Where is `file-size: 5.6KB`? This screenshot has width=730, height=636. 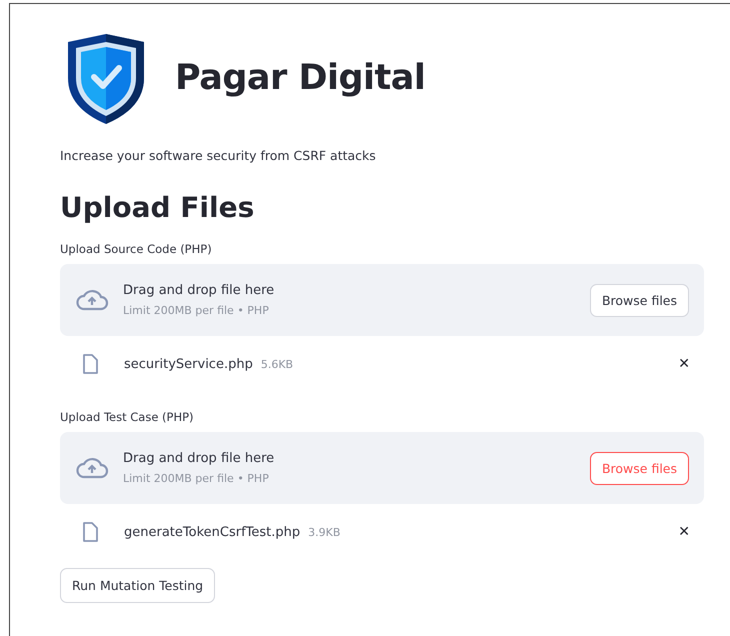 file-size: 5.6KB is located at coordinates (277, 364).